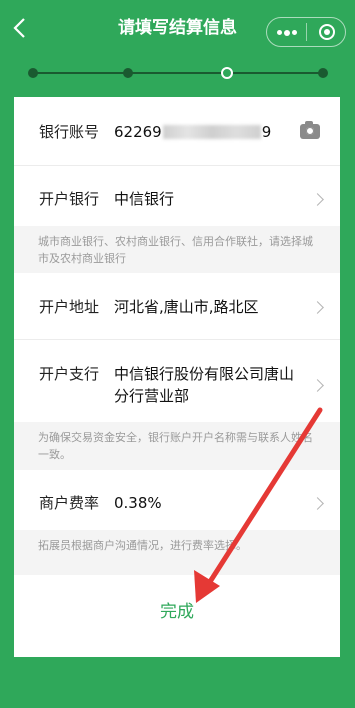 The height and width of the screenshot is (708, 355). What do you see at coordinates (177, 28) in the screenshot?
I see `nav-bar: 请填写结算信息` at bounding box center [177, 28].